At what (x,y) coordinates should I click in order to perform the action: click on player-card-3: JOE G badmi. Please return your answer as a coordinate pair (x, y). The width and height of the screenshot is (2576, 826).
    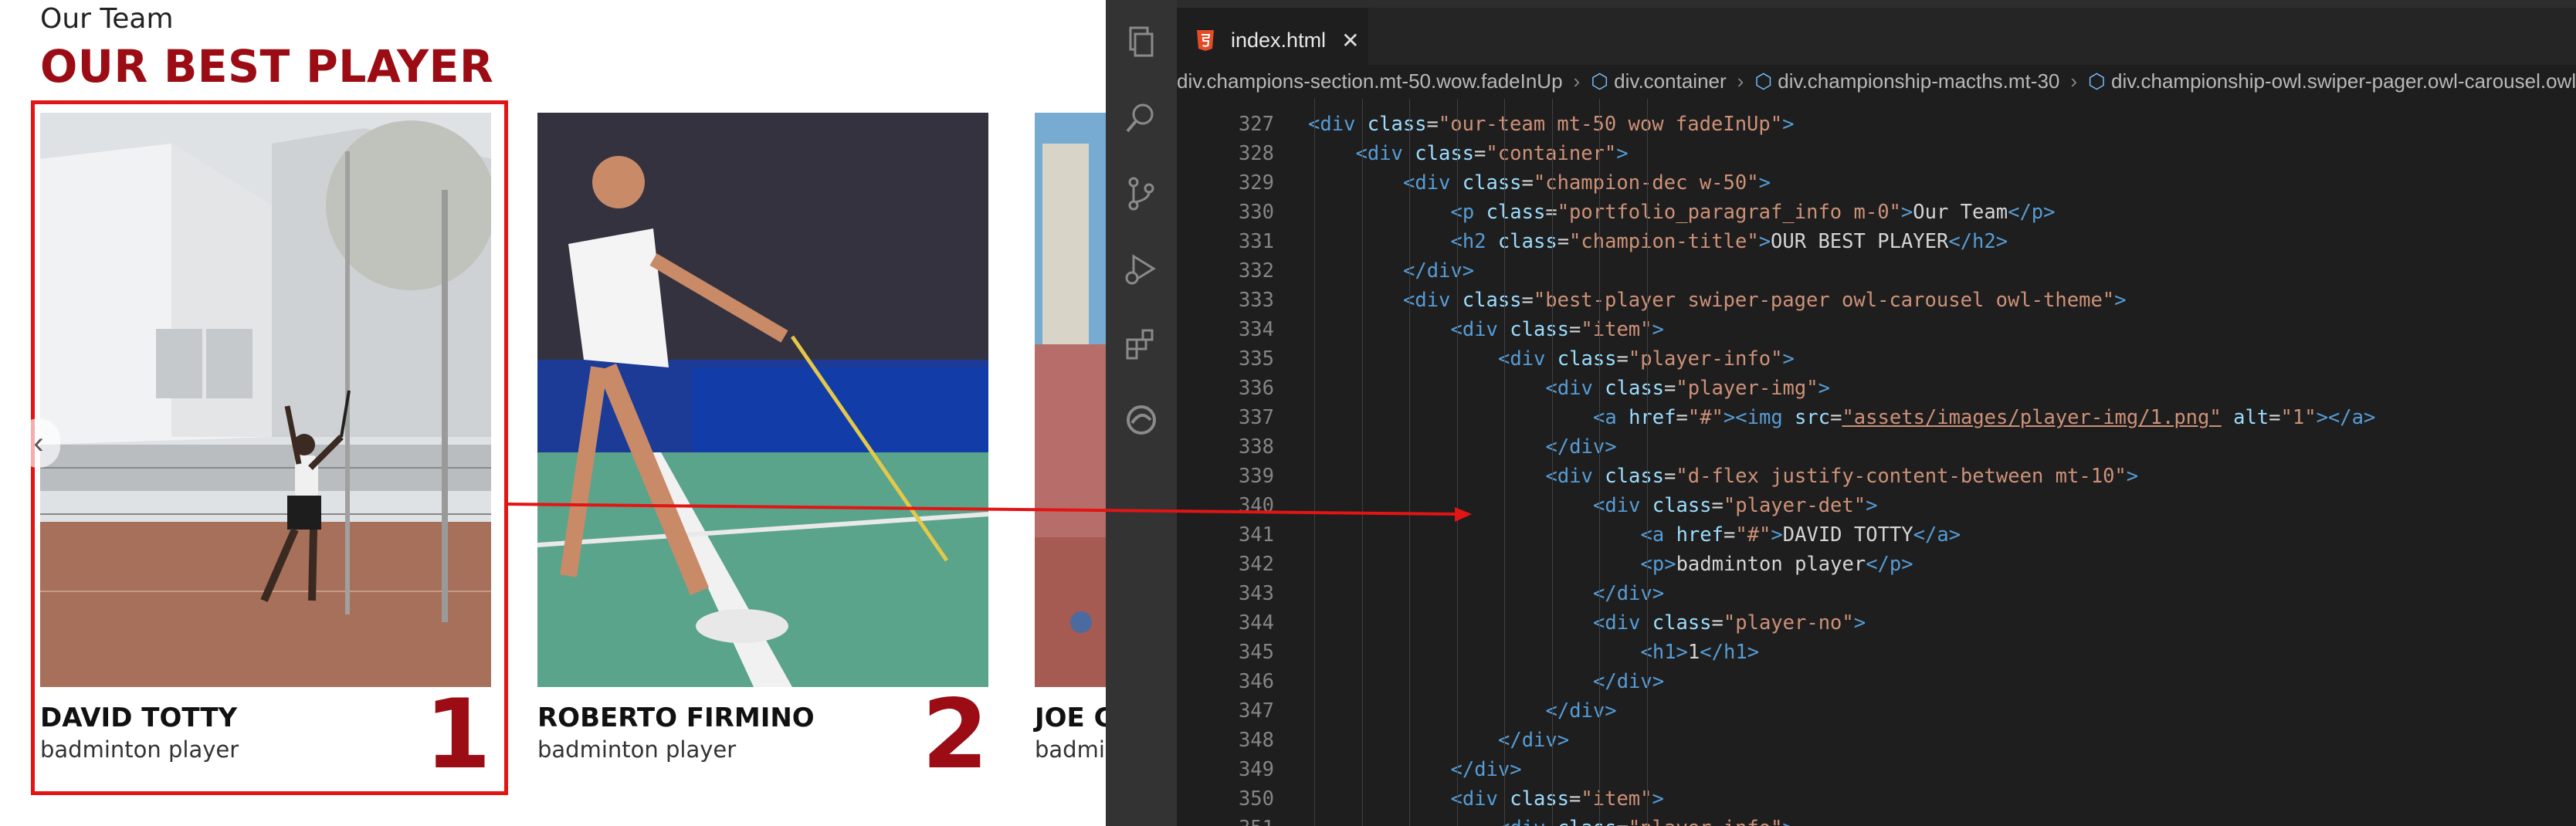
    Looking at the image, I should click on (1070, 438).